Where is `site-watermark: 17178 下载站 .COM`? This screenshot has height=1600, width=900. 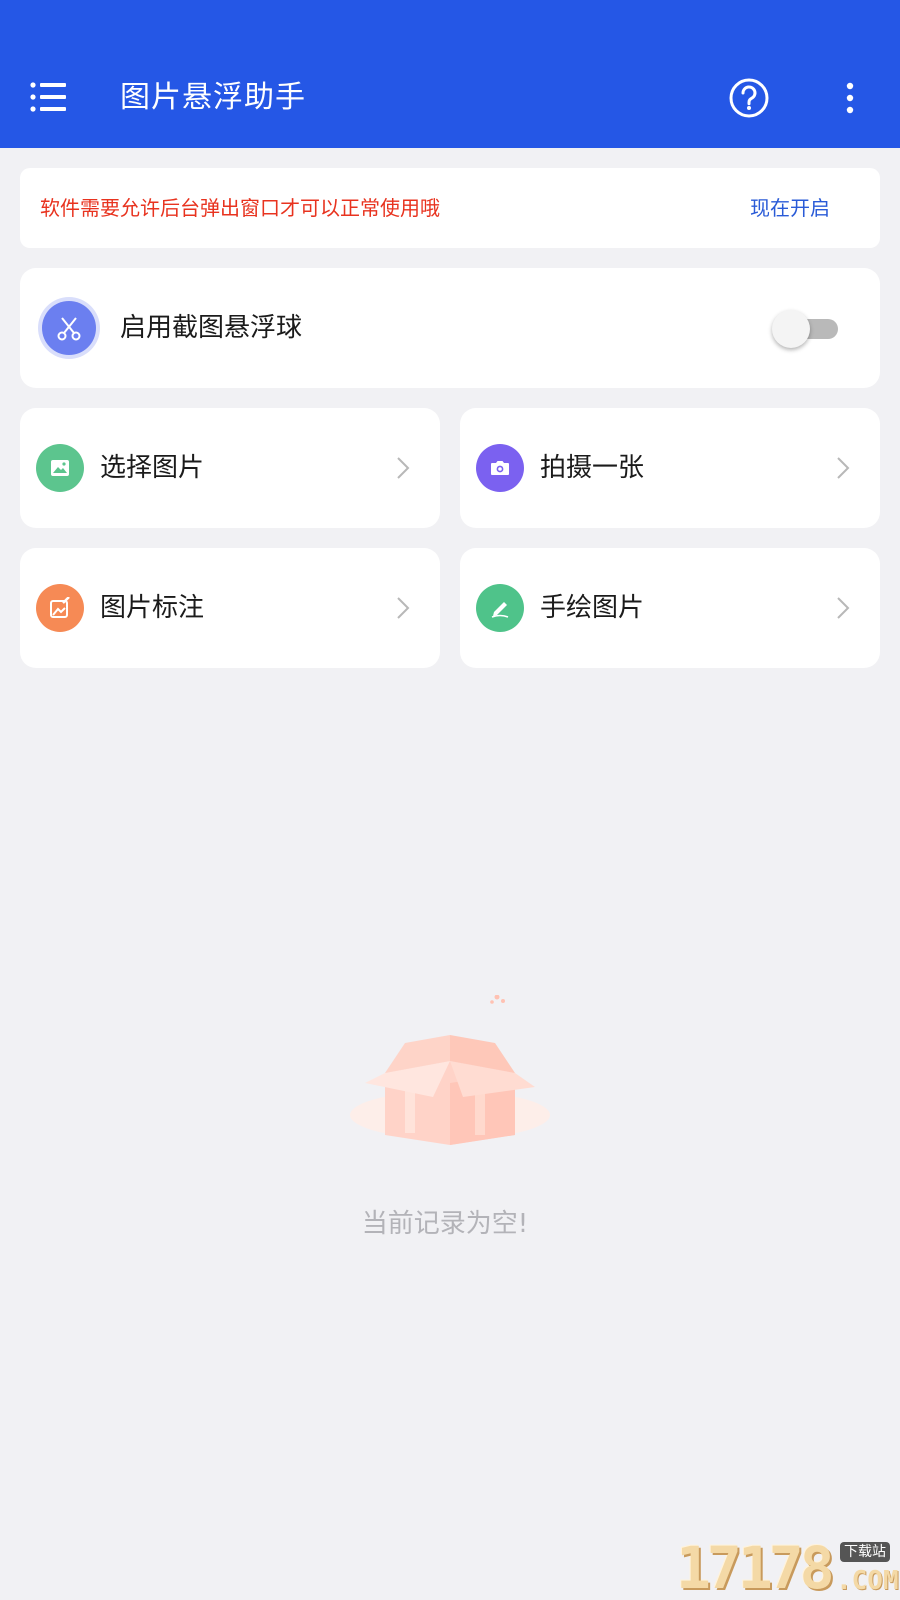 site-watermark: 17178 下载站 .COM is located at coordinates (788, 1568).